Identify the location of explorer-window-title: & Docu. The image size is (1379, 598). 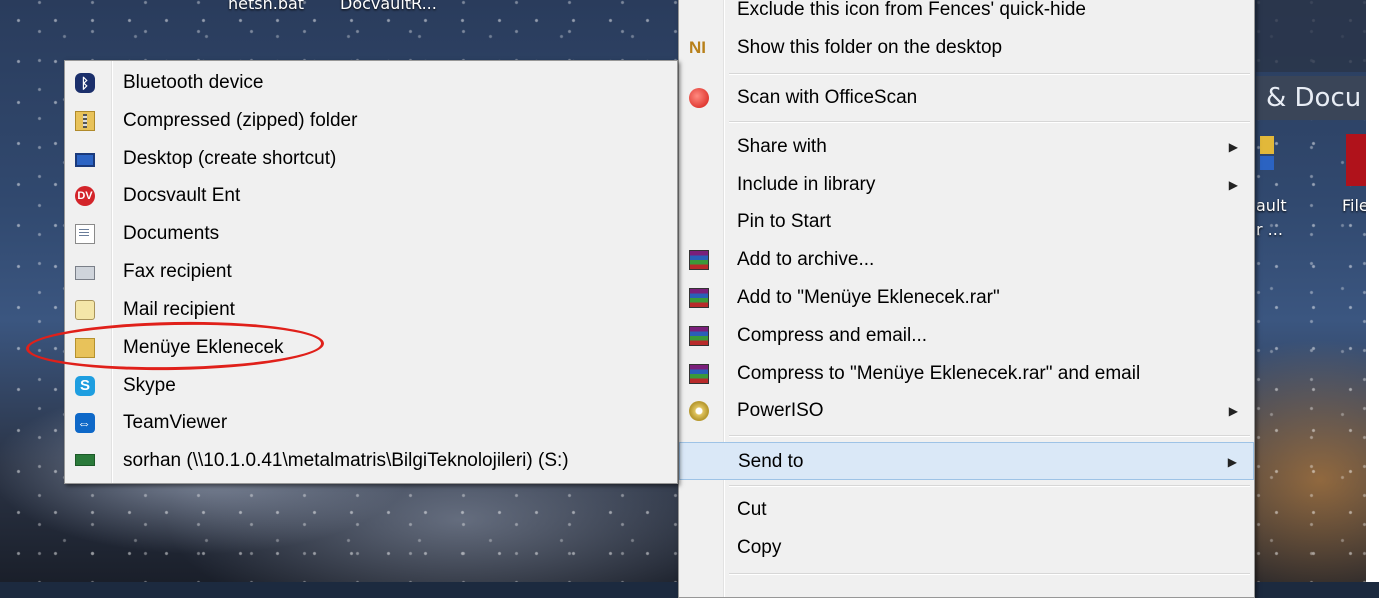
(1311, 98).